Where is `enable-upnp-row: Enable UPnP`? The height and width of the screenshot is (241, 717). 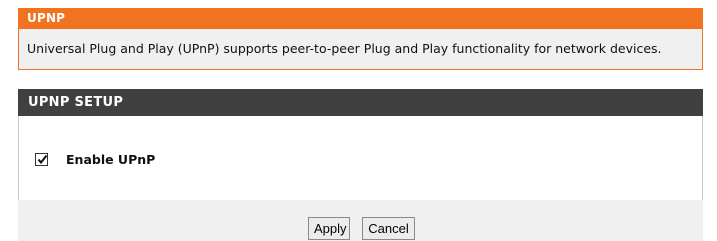
enable-upnp-row: Enable UPnP is located at coordinates (95, 159).